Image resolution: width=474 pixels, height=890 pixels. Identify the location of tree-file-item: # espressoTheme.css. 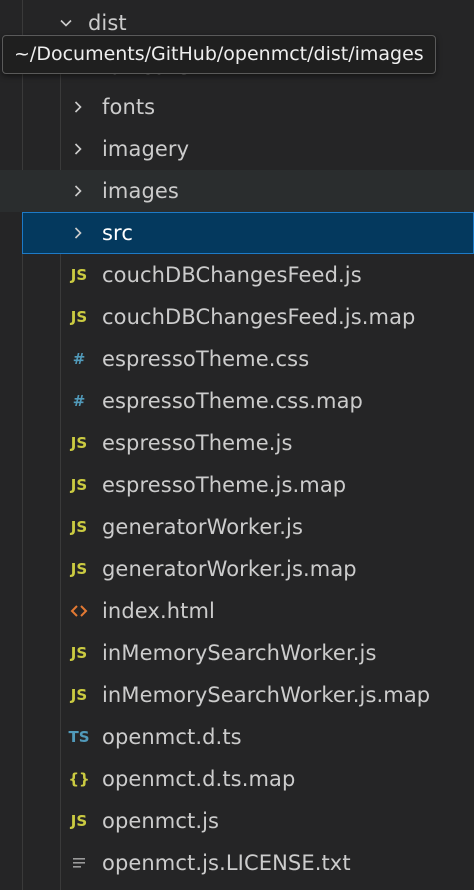
(237, 359).